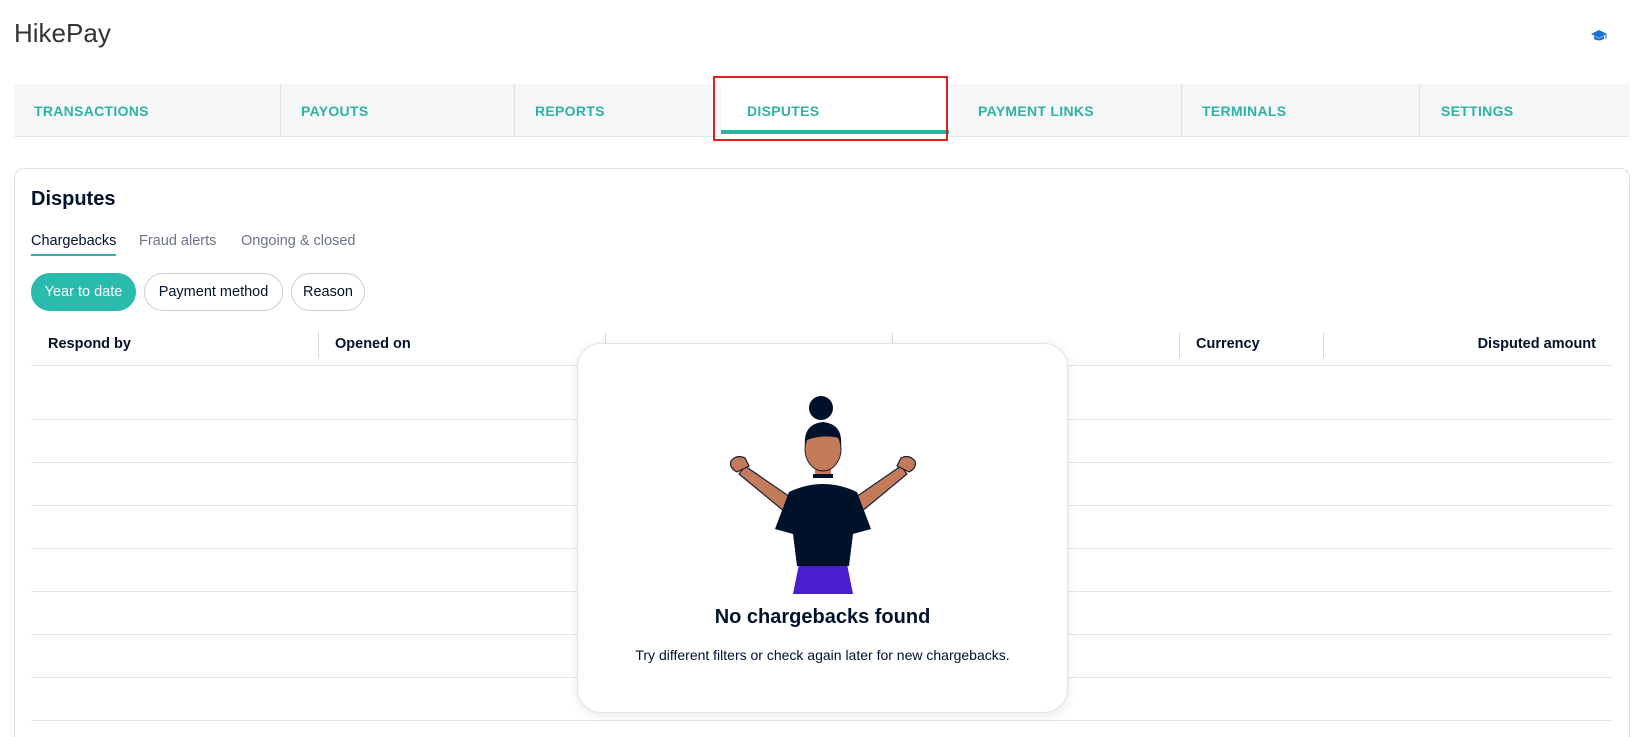  I want to click on subtab-fraud-alerts: Fraud alerts, so click(177, 241).